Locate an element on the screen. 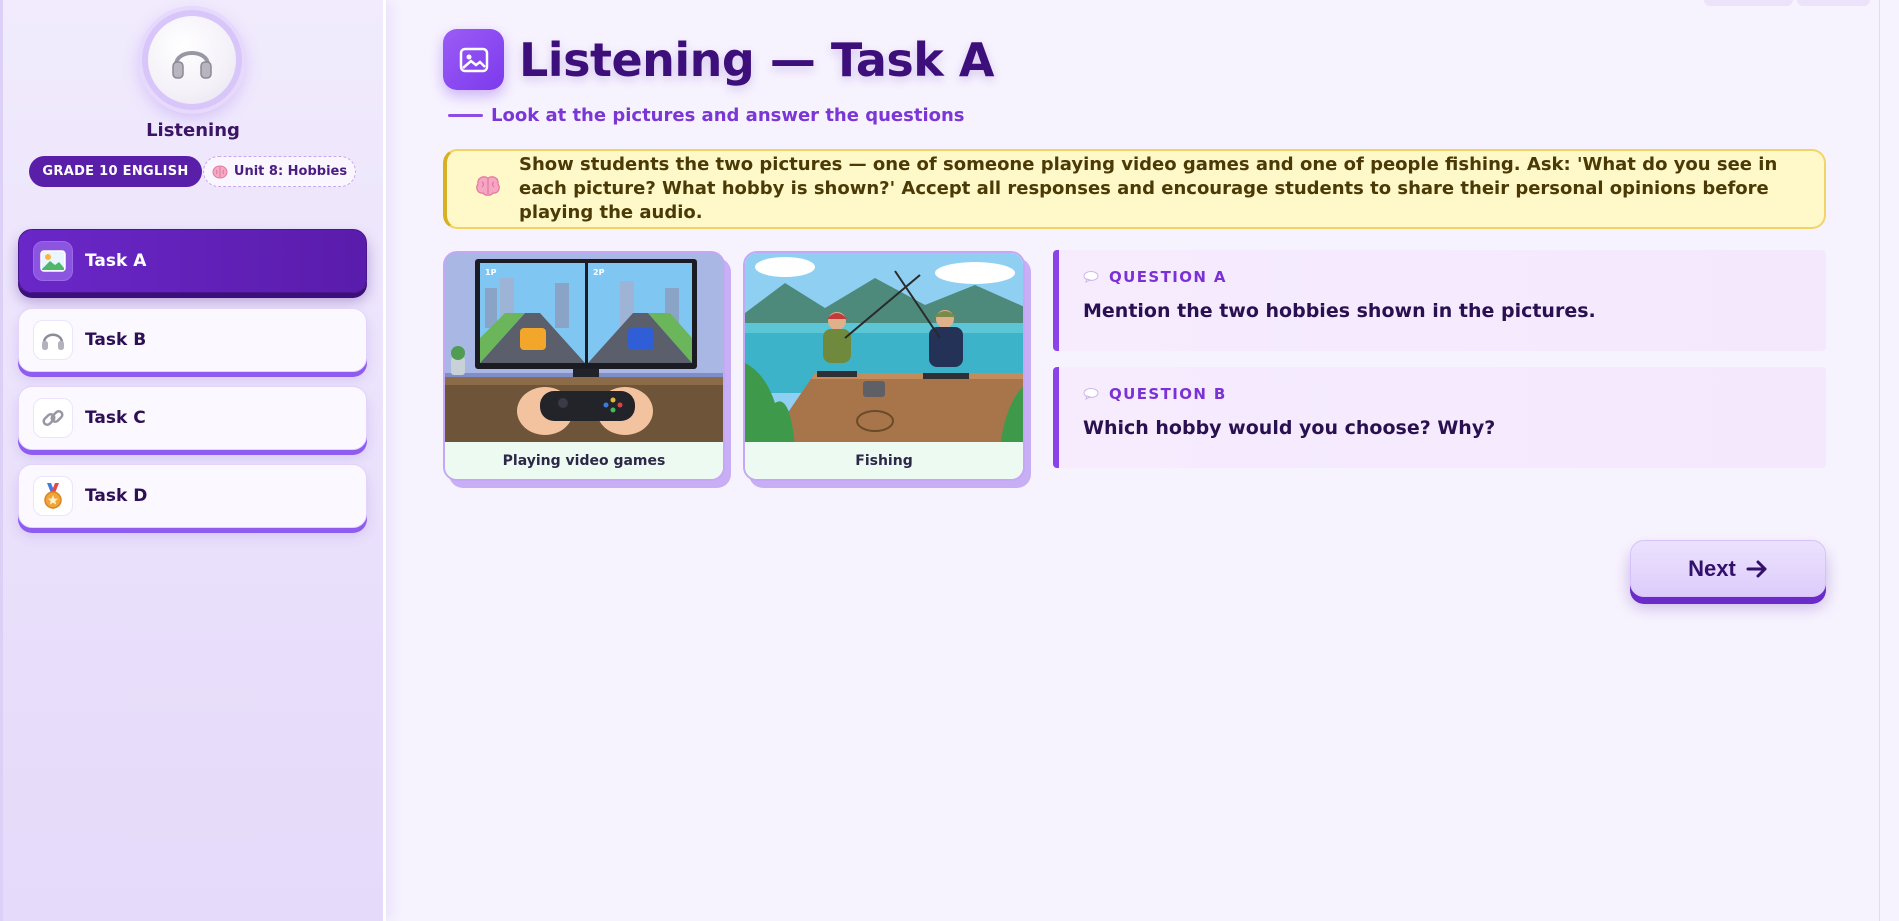 This screenshot has height=921, width=1899. unit-badge: Unit 8: Hobbies is located at coordinates (279, 171).